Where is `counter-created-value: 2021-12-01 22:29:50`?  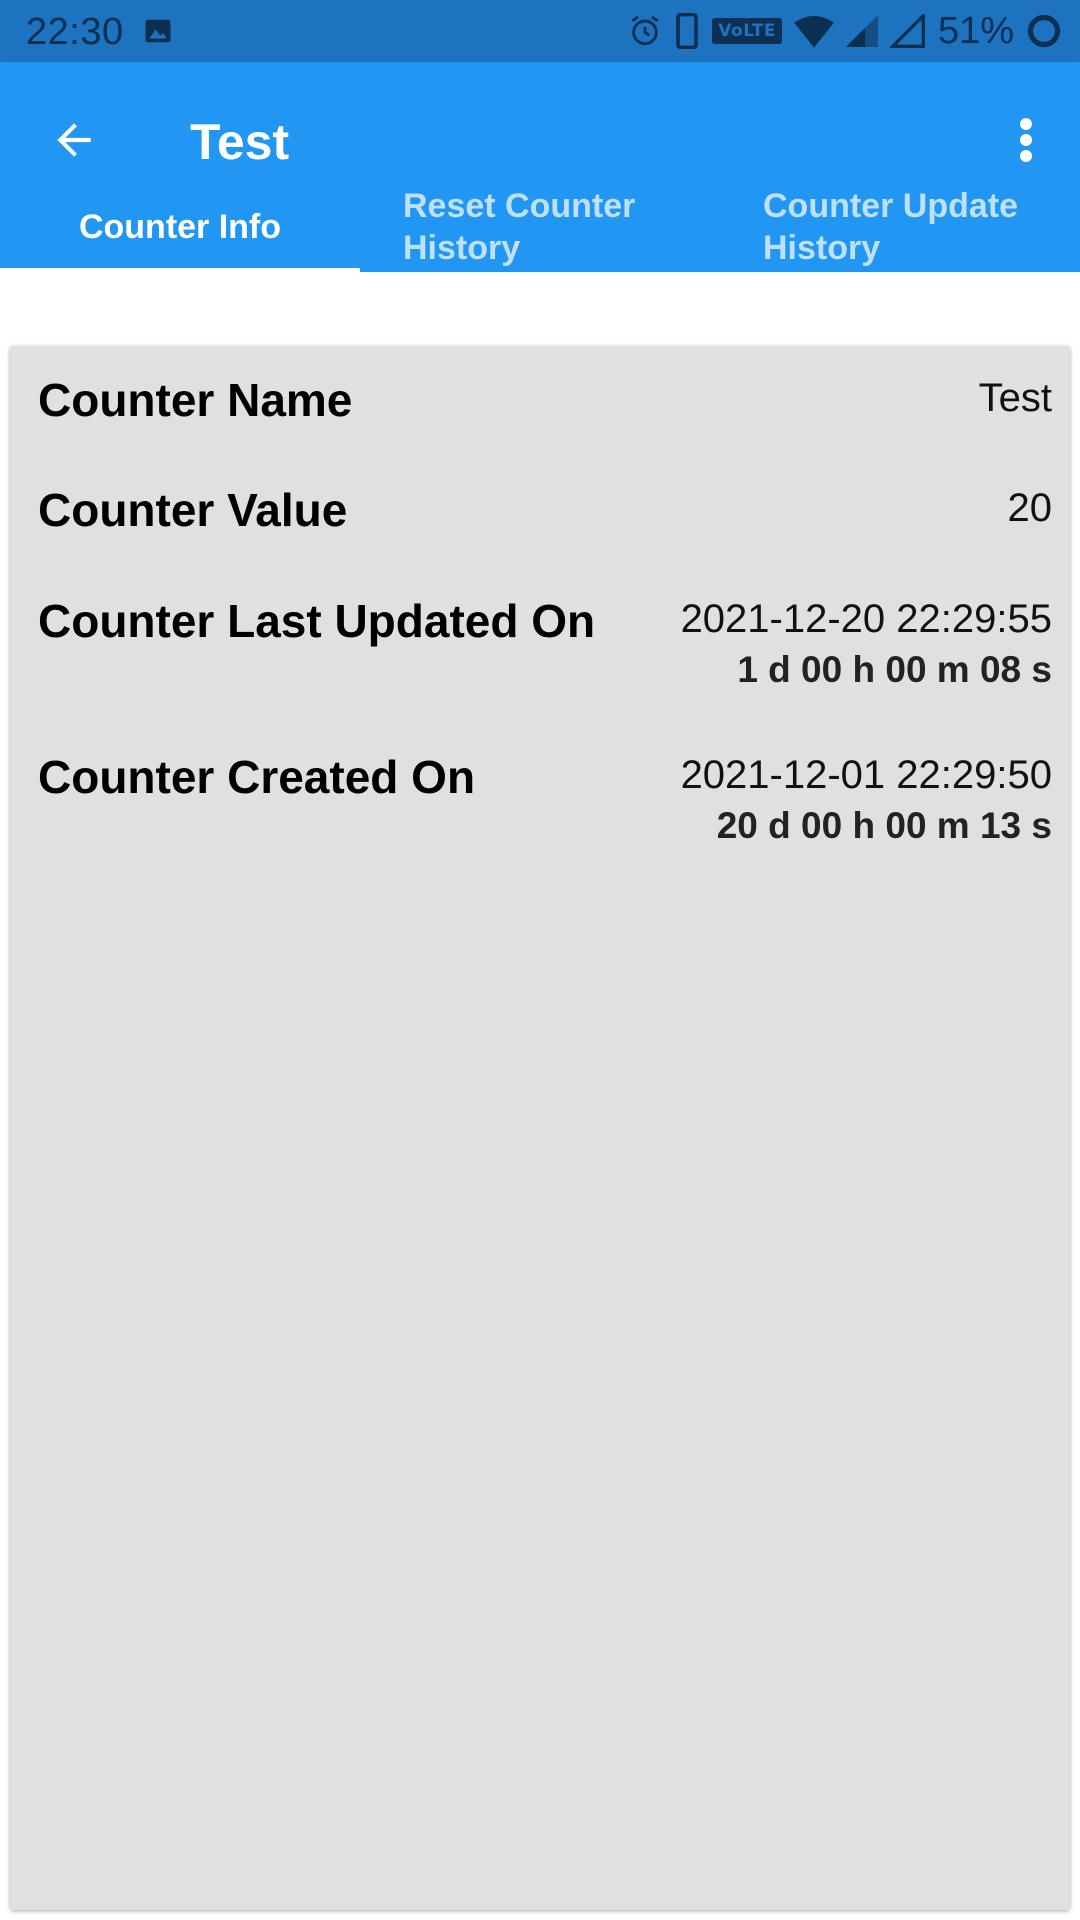 counter-created-value: 2021-12-01 22:29:50 is located at coordinates (866, 775).